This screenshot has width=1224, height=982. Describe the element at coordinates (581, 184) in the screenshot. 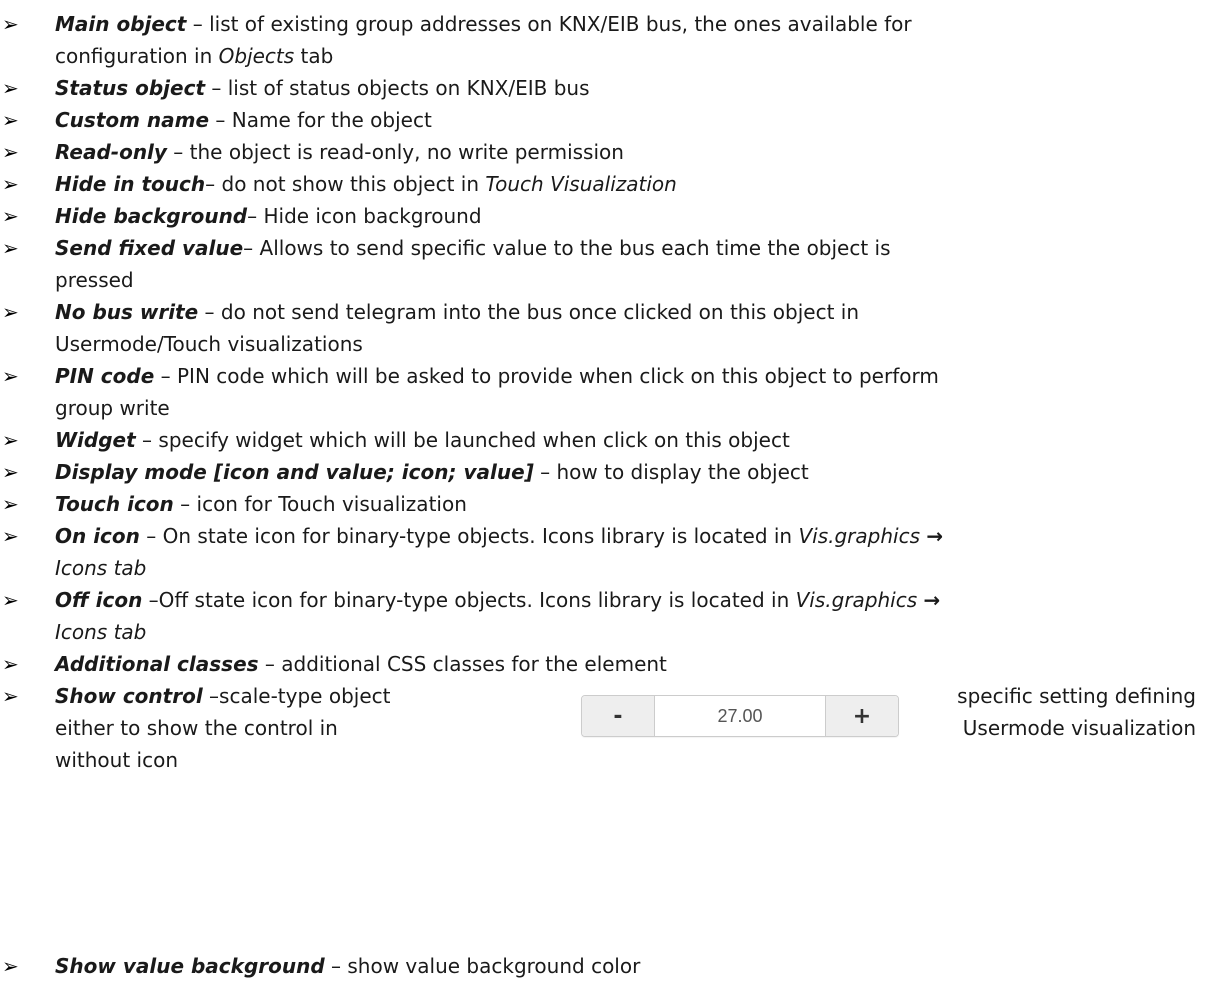

I see `description-italic: Touch Visualization` at that location.